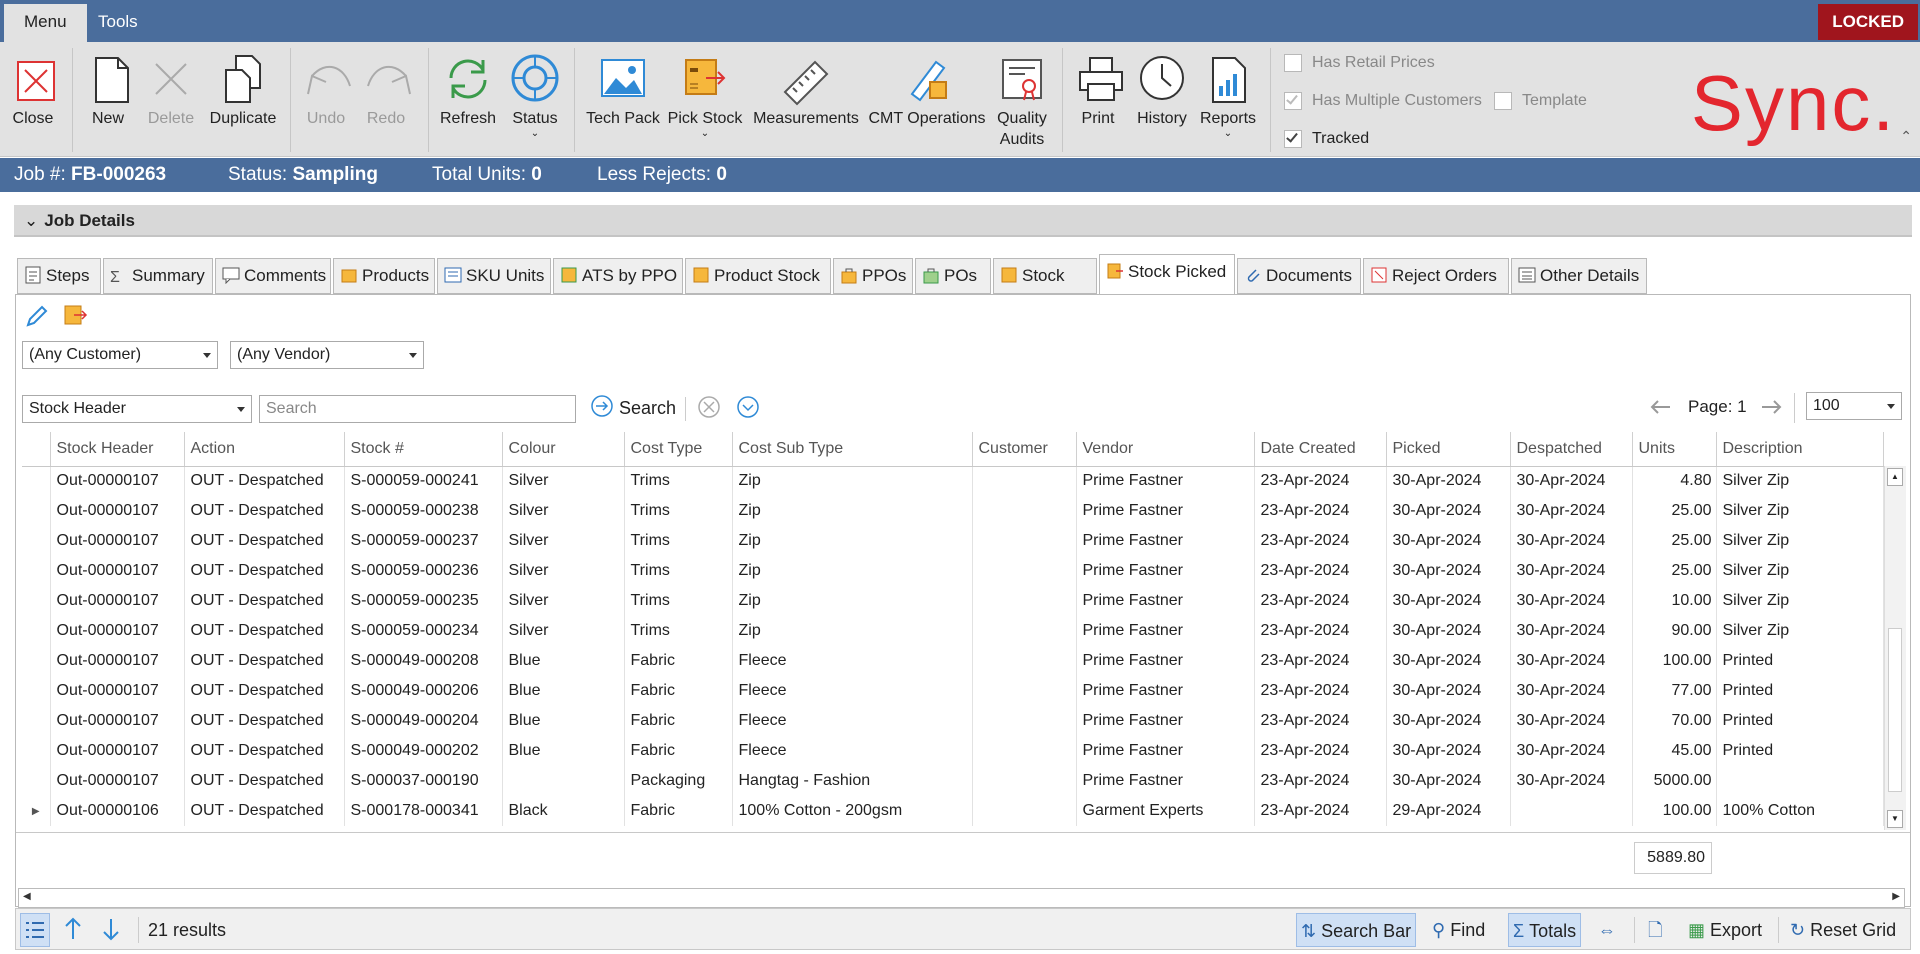 The image size is (1920, 954). Describe the element at coordinates (633, 408) in the screenshot. I see `search-button: Search` at that location.